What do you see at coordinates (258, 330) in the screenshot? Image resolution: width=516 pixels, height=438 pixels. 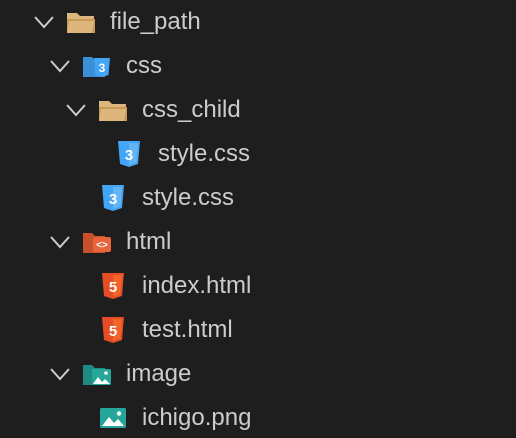 I see `tree-item-test-html: 5 test.html` at bounding box center [258, 330].